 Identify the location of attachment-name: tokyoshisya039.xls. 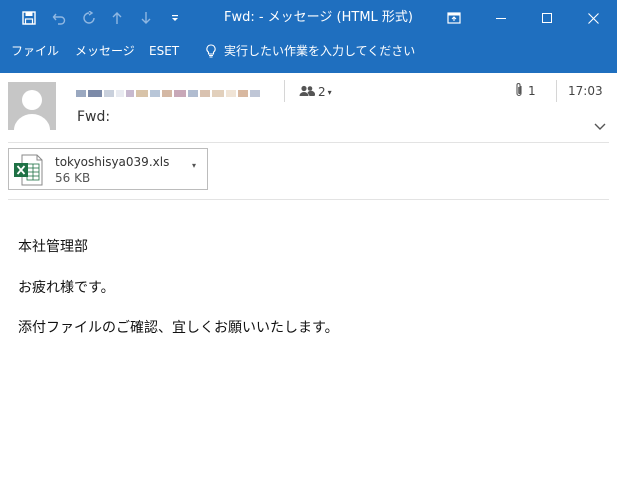
(112, 162).